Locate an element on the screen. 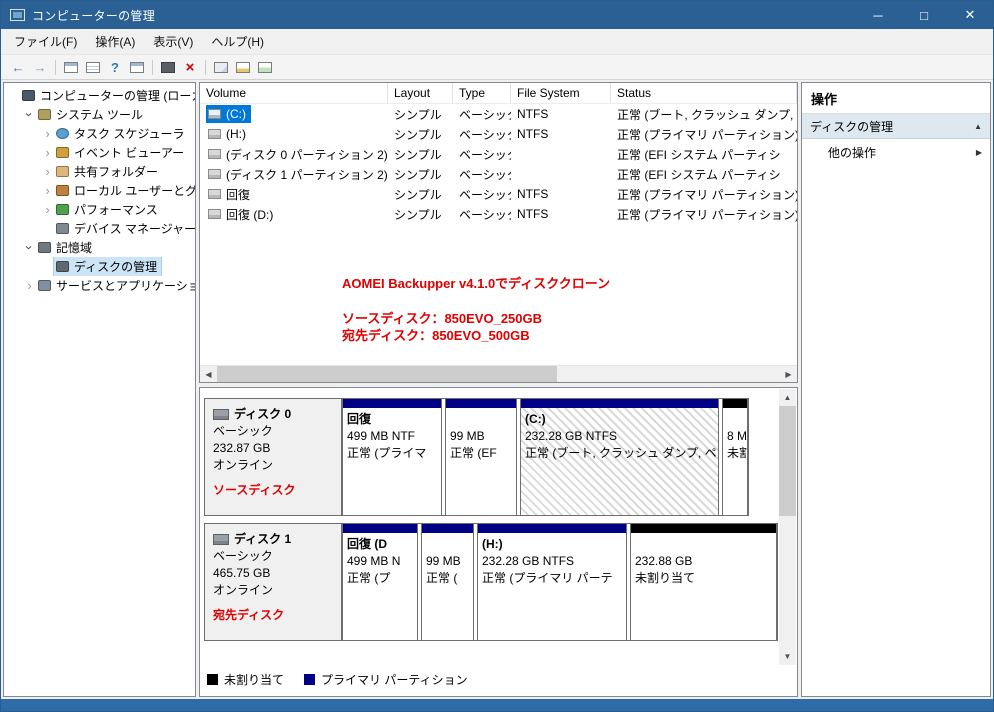  menu-action: 操作(A) is located at coordinates (115, 41).